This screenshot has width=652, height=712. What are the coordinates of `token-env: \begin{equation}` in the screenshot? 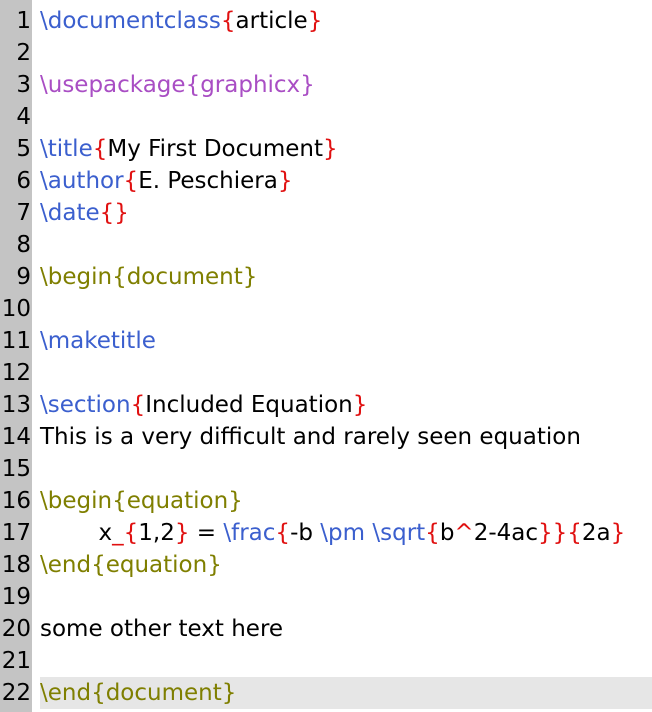 It's located at (141, 501).